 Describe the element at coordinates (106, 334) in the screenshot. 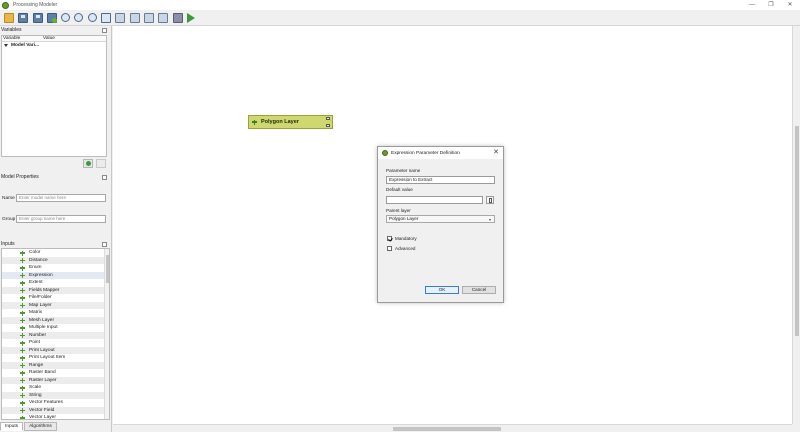

I see `inputs-scrollbar` at that location.